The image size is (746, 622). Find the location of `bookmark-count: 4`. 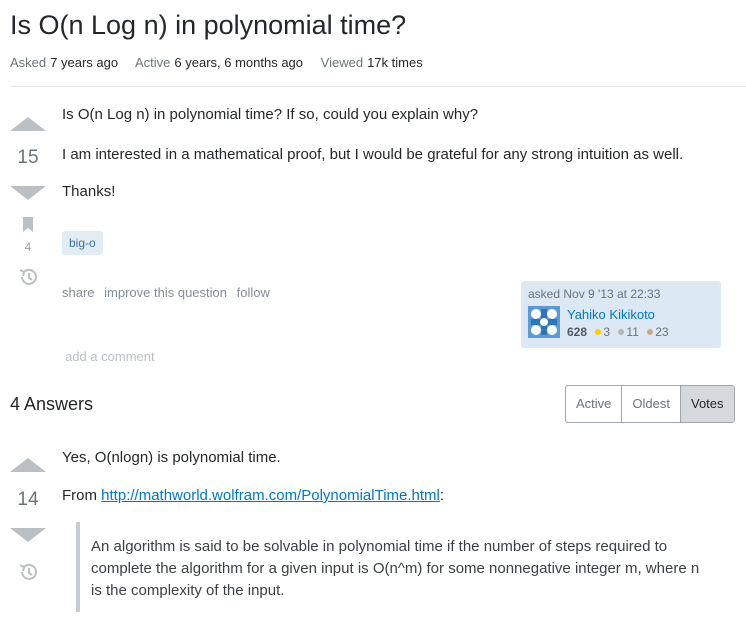

bookmark-count: 4 is located at coordinates (28, 247).